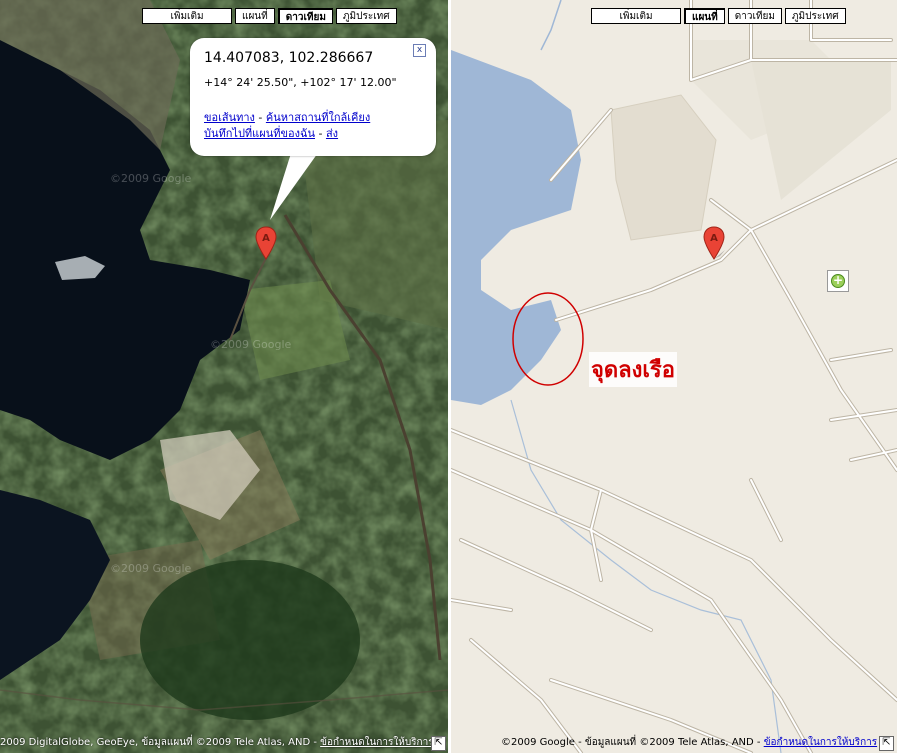 This screenshot has width=897, height=753. I want to click on close-icon: x, so click(419, 50).